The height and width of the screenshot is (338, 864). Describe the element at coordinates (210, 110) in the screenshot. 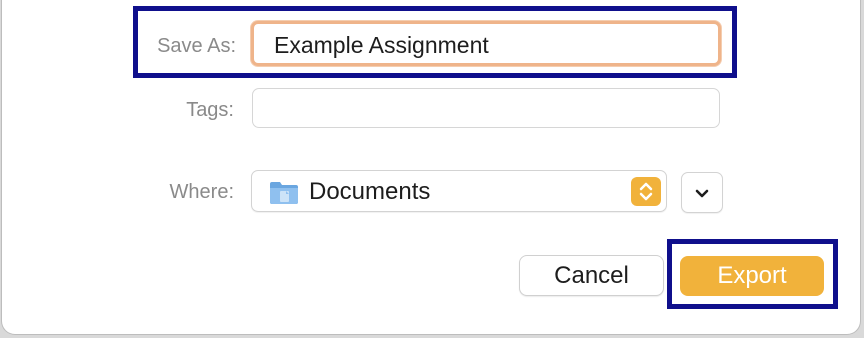

I see `tags-label: Tags:` at that location.